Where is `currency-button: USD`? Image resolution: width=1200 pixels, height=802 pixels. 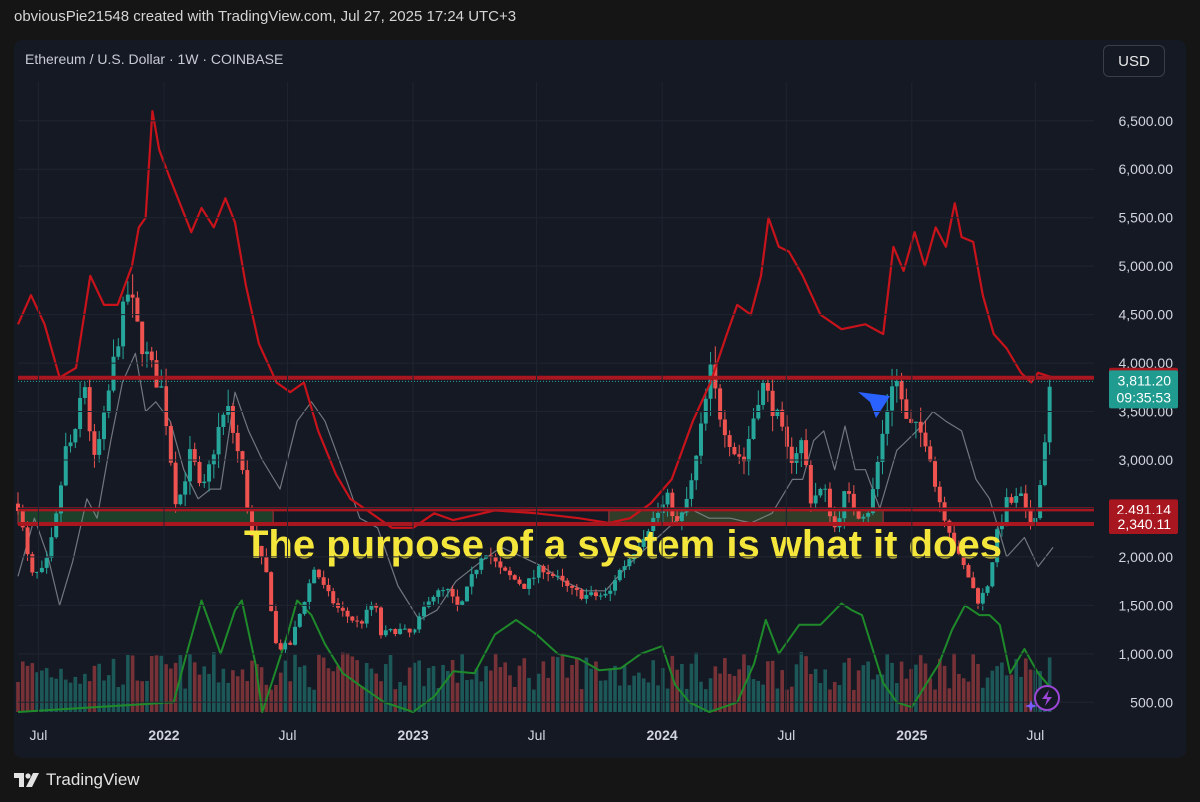 currency-button: USD is located at coordinates (1134, 61).